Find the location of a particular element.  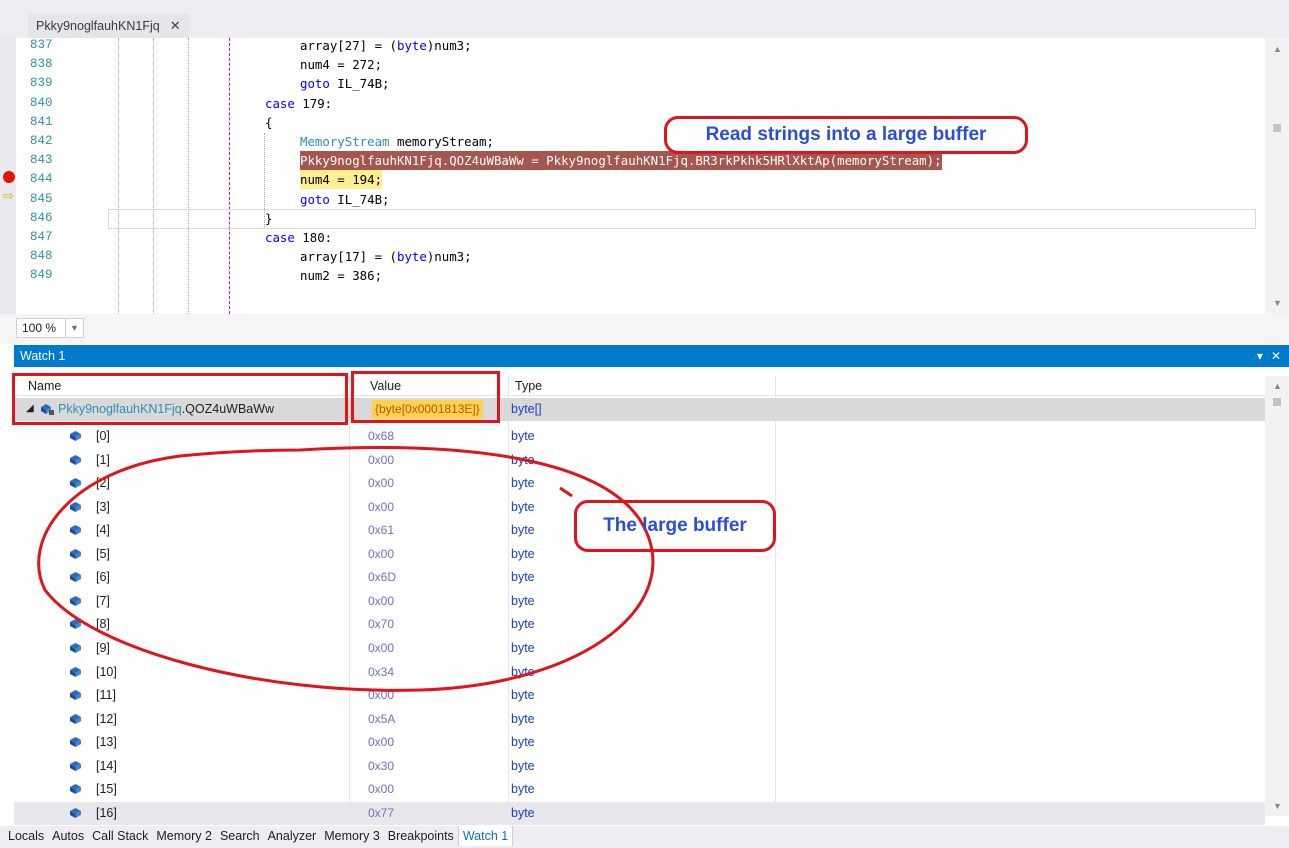

document-tab-title: Pkky9noglfauhKN1Fjq is located at coordinates (98, 26).